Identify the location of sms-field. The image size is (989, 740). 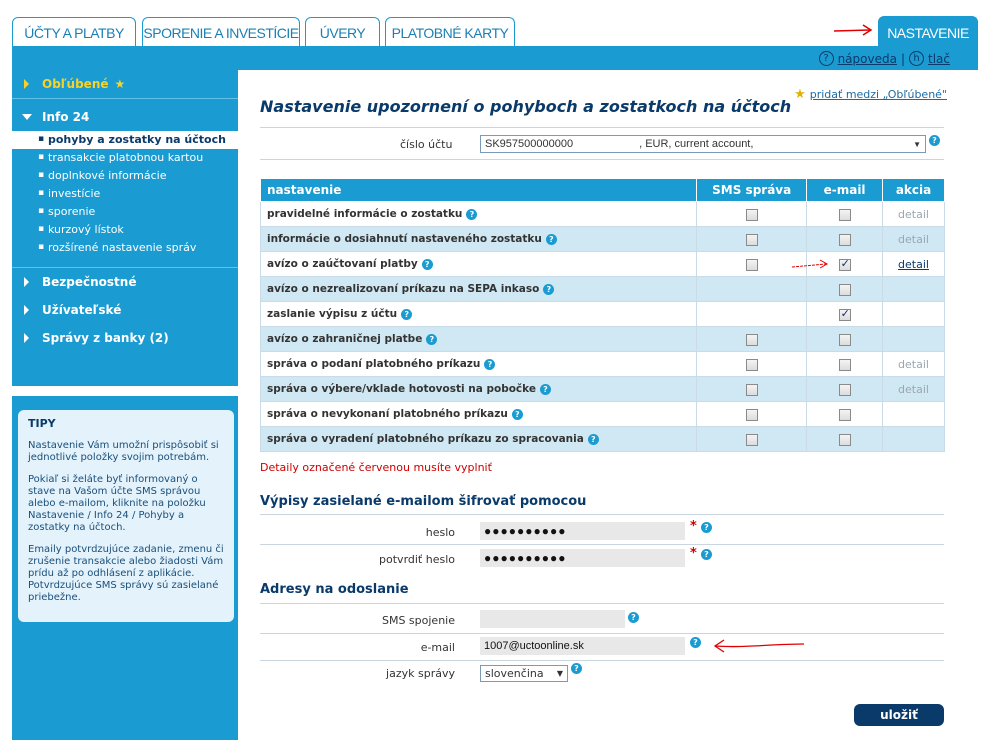
(552, 619).